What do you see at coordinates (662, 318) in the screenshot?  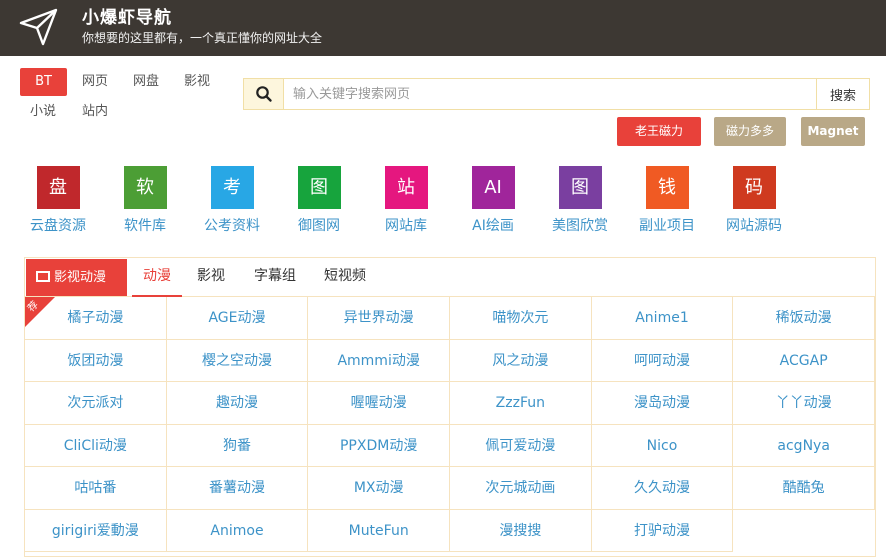 I see `site-link: Anime1` at bounding box center [662, 318].